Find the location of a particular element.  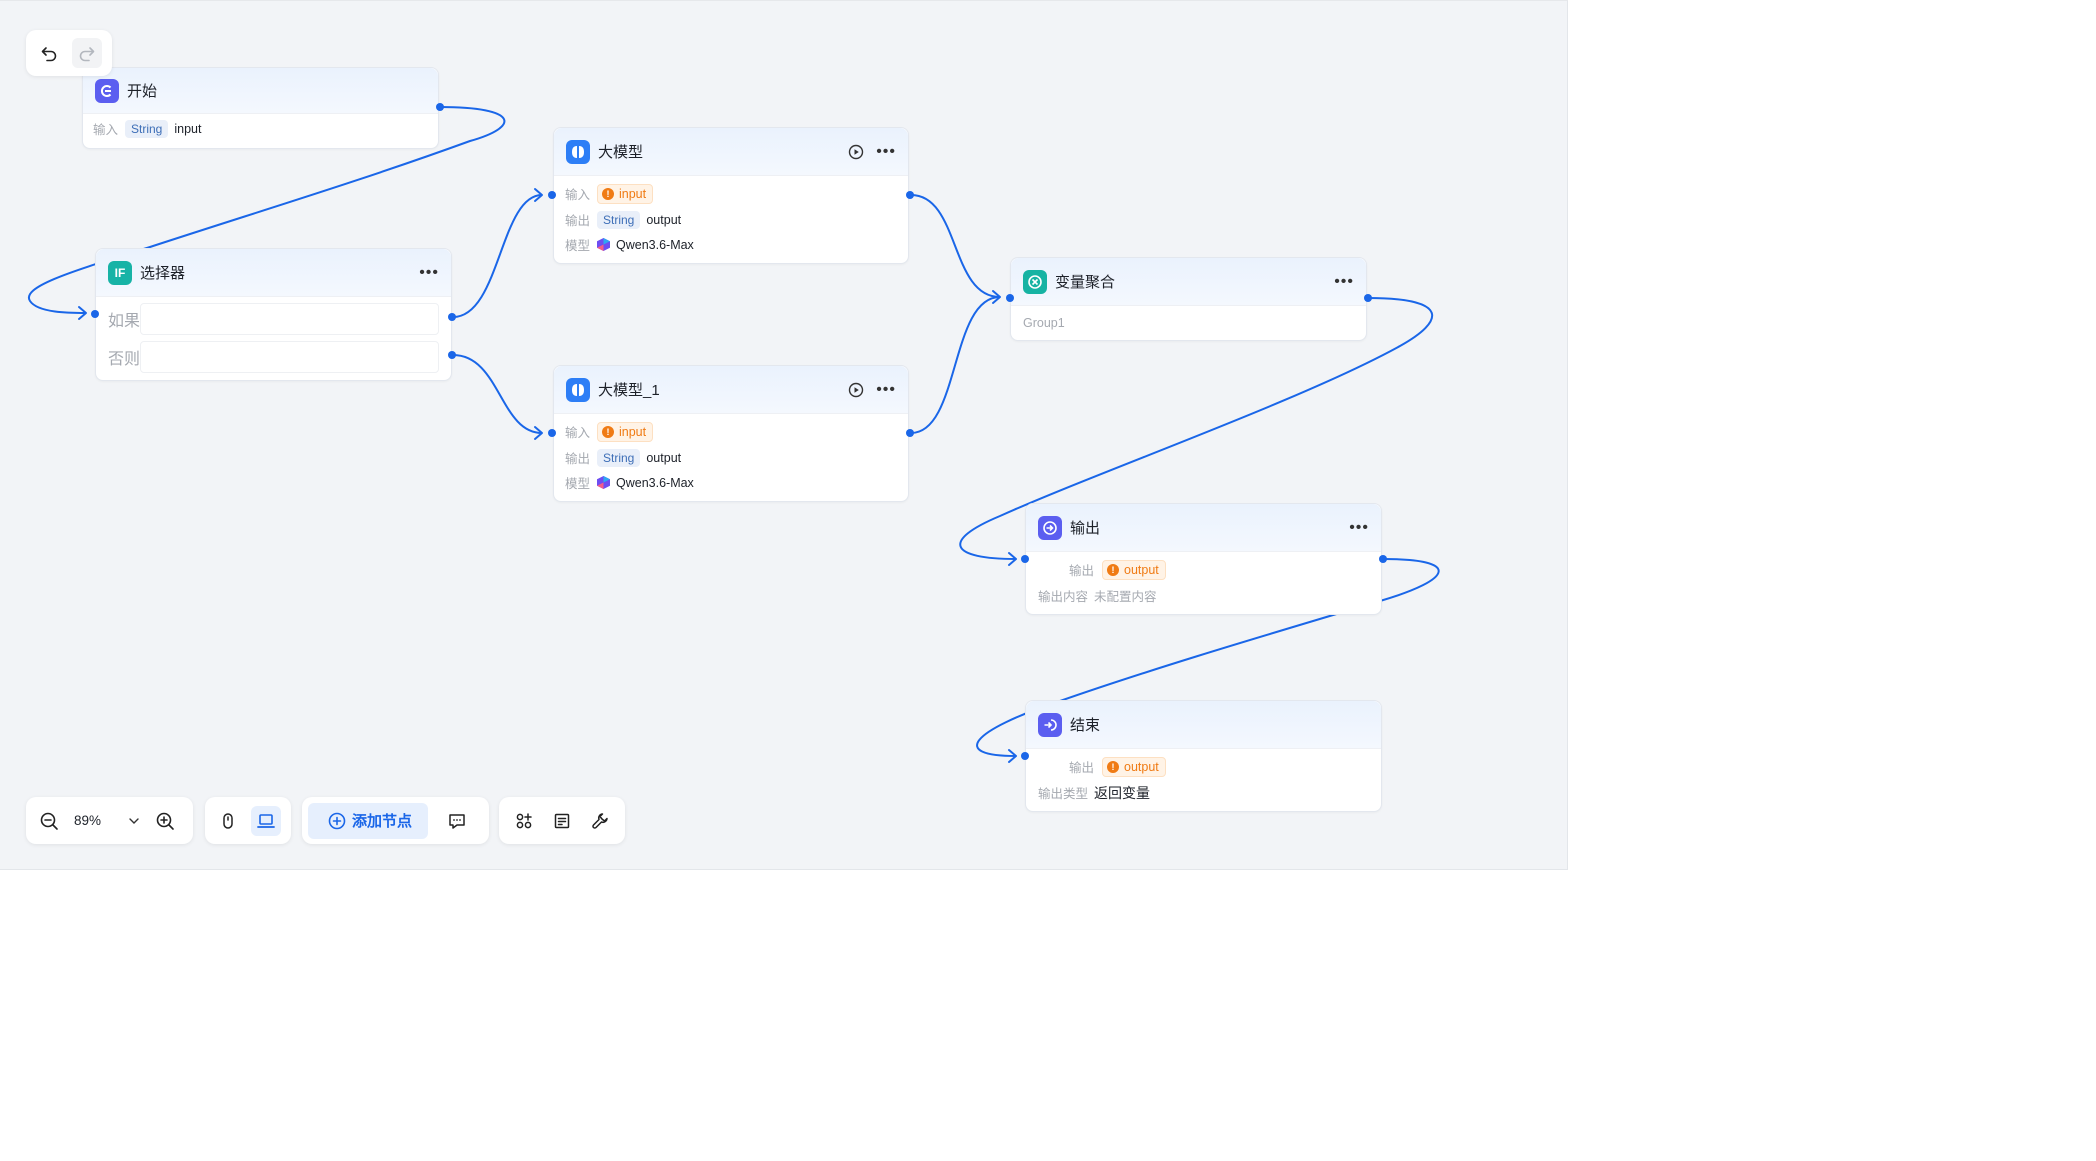

qwen-logo-icon is located at coordinates (603, 482).